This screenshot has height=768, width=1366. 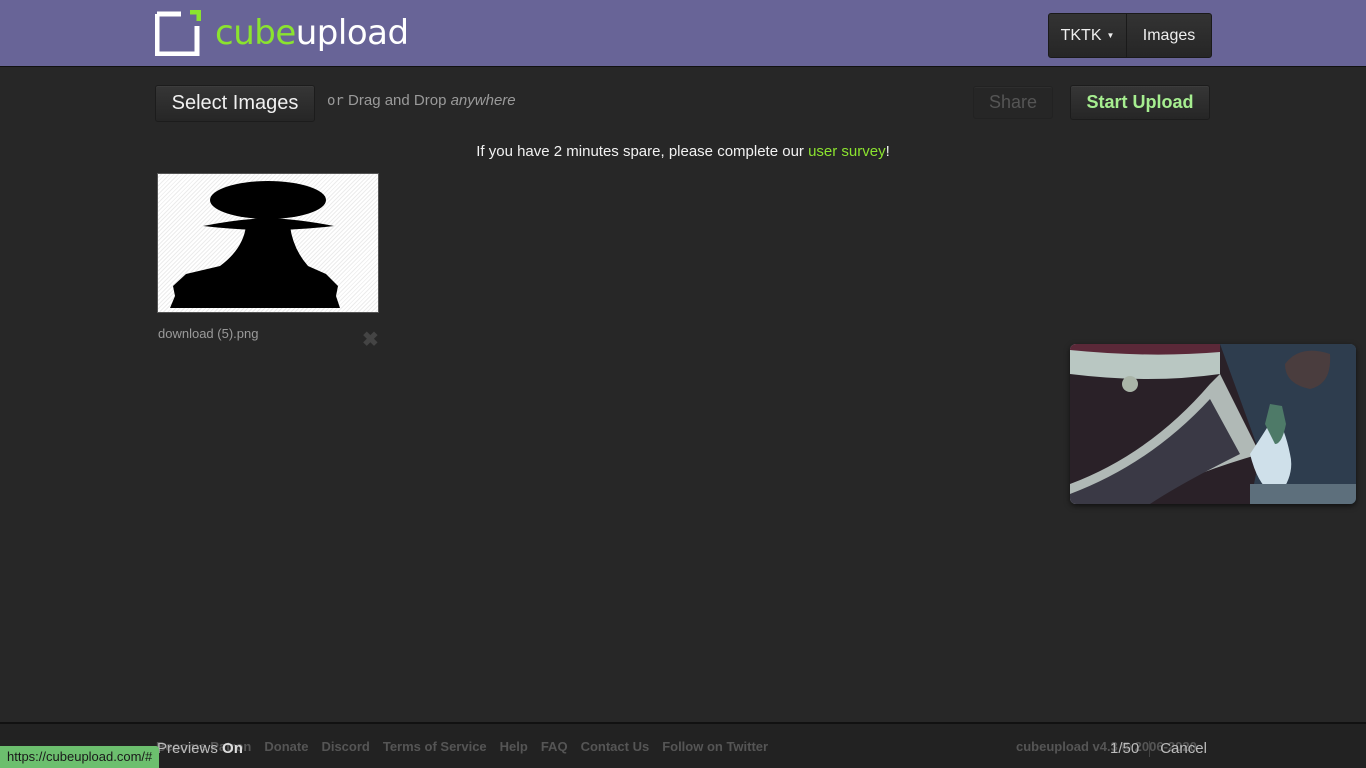 What do you see at coordinates (847, 151) in the screenshot?
I see `user-survey-link: user survey` at bounding box center [847, 151].